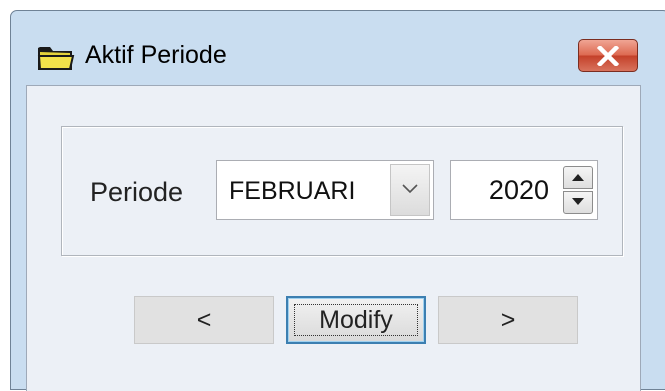 The height and width of the screenshot is (391, 665). What do you see at coordinates (56, 58) in the screenshot?
I see `folder-icon` at bounding box center [56, 58].